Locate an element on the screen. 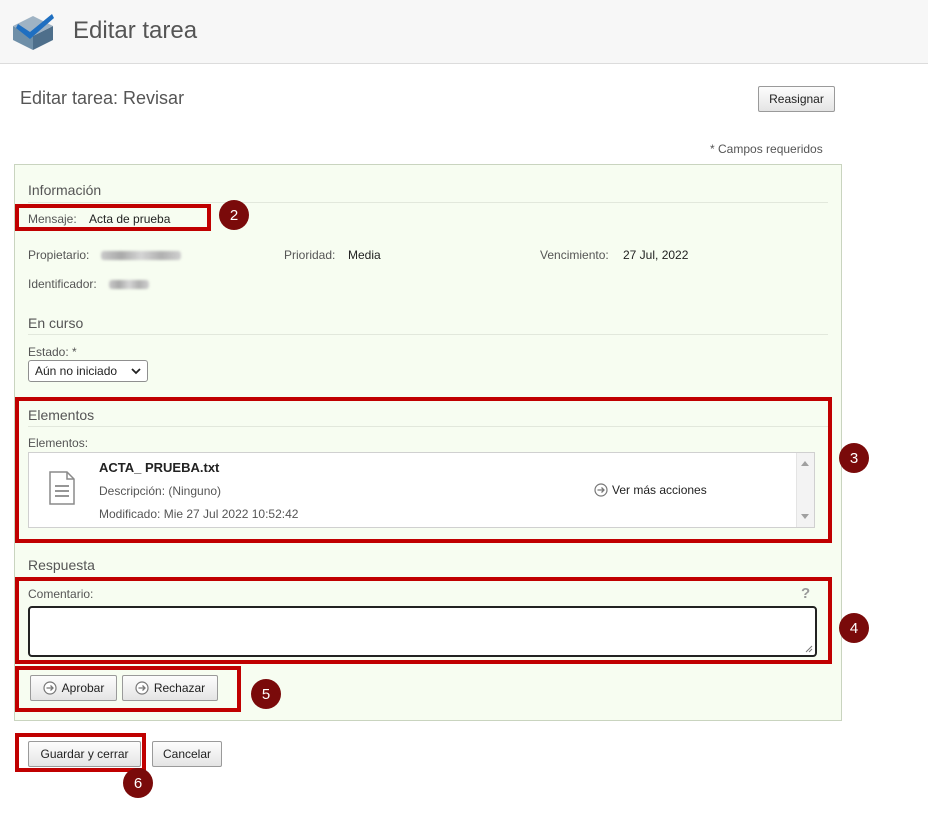 Image resolution: width=928 pixels, height=813 pixels. app-title: Editar tarea is located at coordinates (135, 30).